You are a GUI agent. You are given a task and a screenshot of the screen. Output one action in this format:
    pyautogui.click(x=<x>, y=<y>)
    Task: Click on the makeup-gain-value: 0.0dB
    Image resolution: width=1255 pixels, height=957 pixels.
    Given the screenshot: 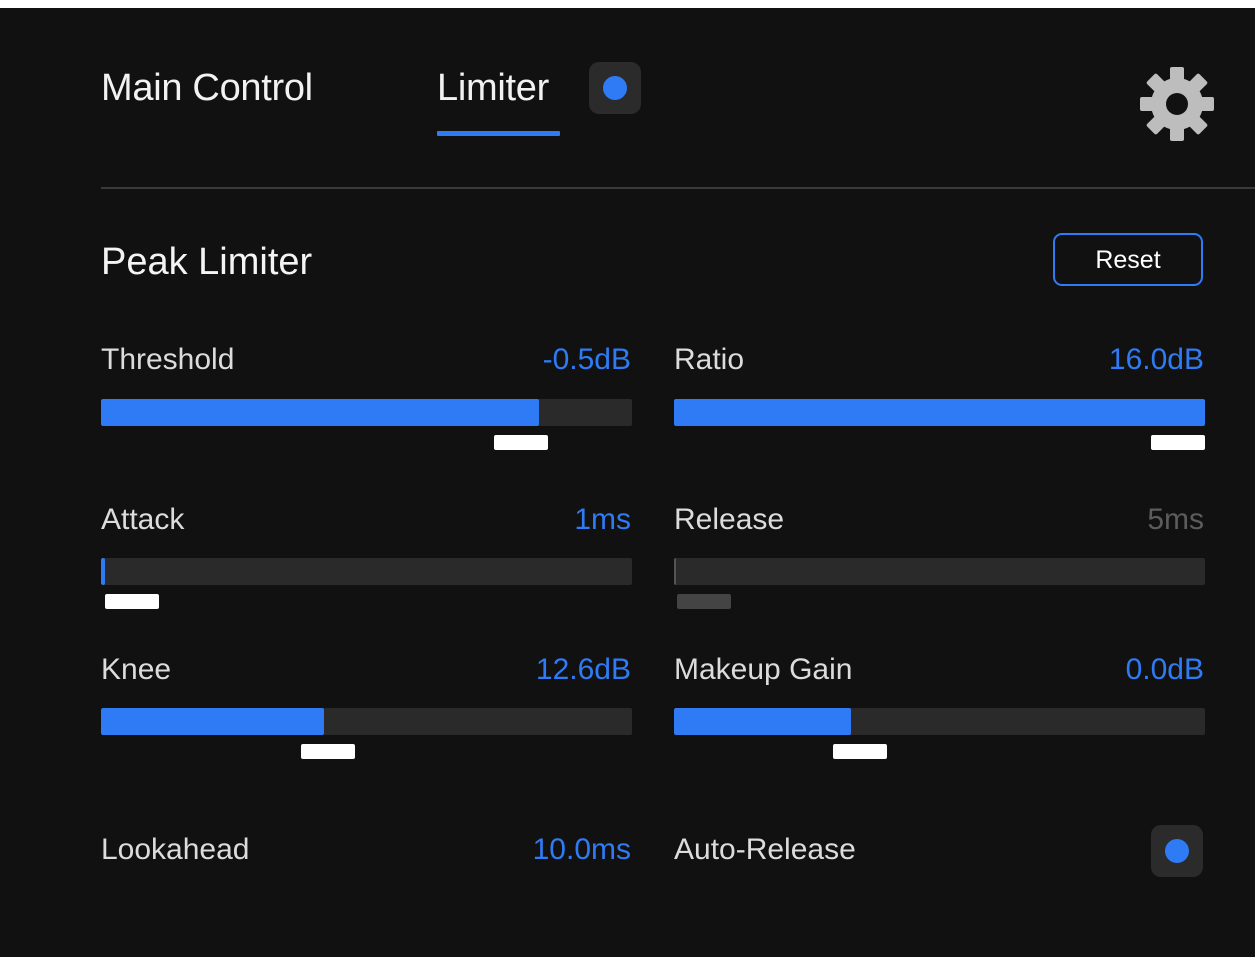 What is the action you would take?
    pyautogui.click(x=1164, y=669)
    